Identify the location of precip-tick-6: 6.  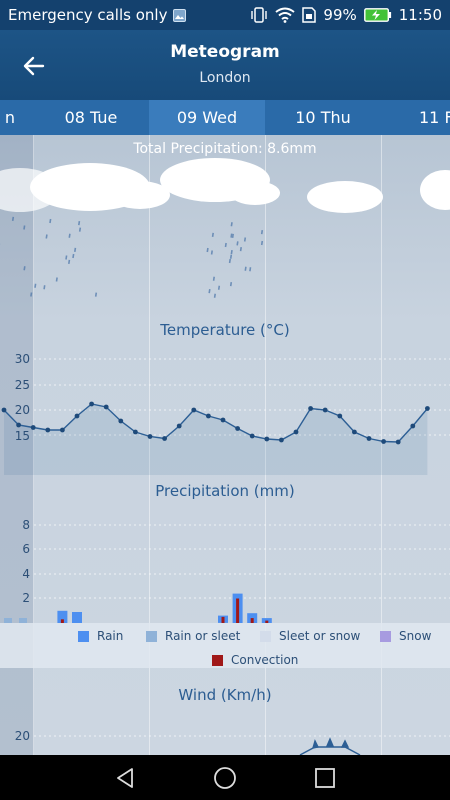
(26, 549).